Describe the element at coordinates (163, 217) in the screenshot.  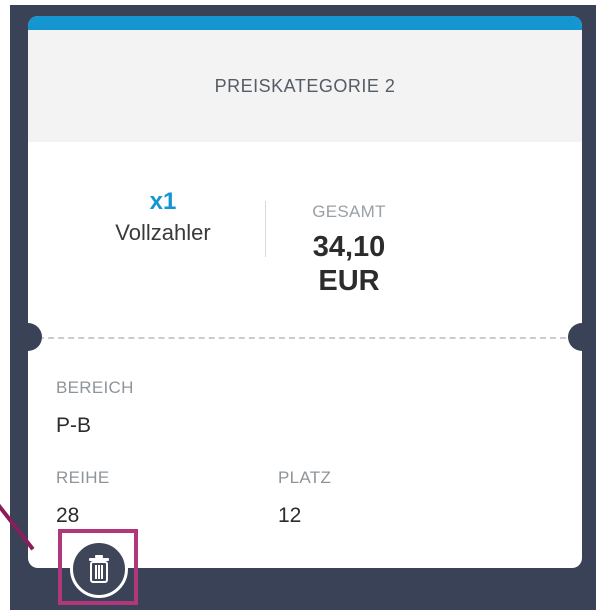
I see `quantity-block: x1 Vollzahler` at that location.